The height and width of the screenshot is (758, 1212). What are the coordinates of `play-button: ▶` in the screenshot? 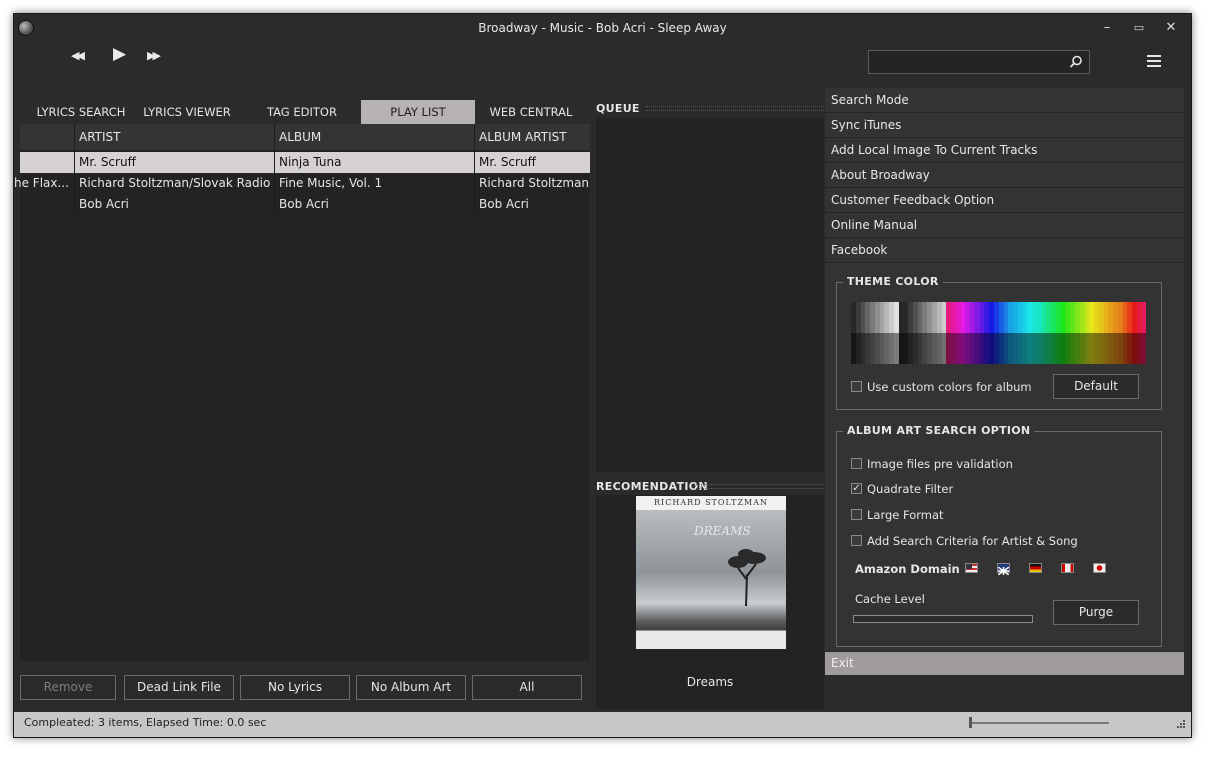 It's located at (119, 54).